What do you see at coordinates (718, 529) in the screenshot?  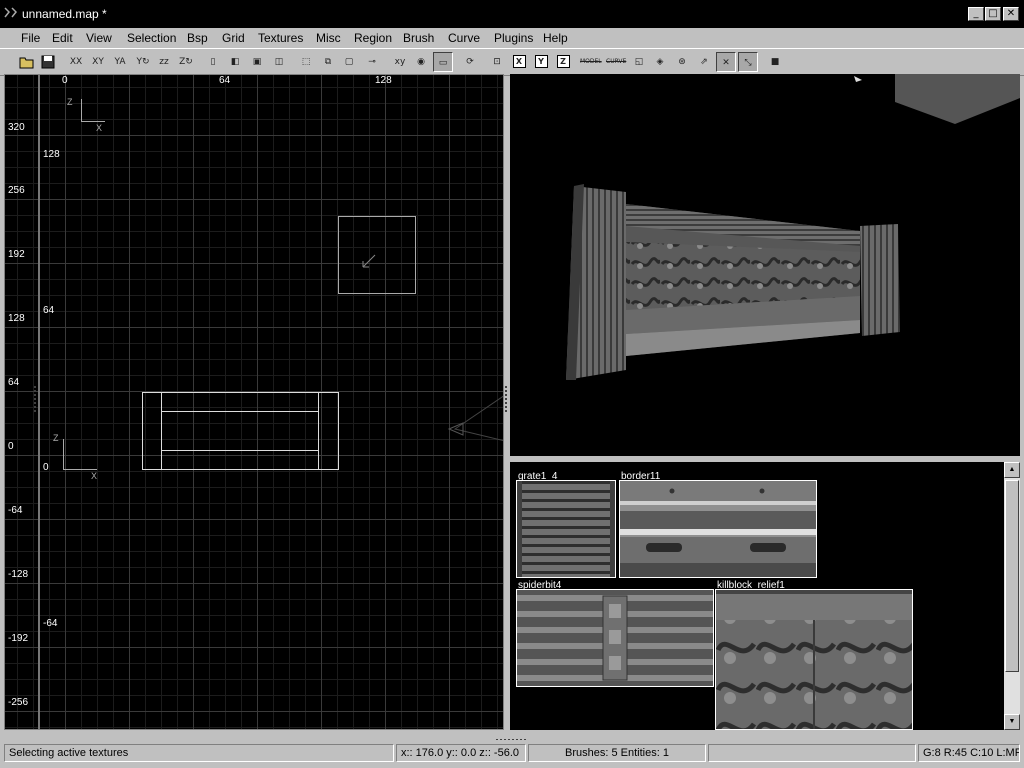 I see `texture-thumb-border11` at bounding box center [718, 529].